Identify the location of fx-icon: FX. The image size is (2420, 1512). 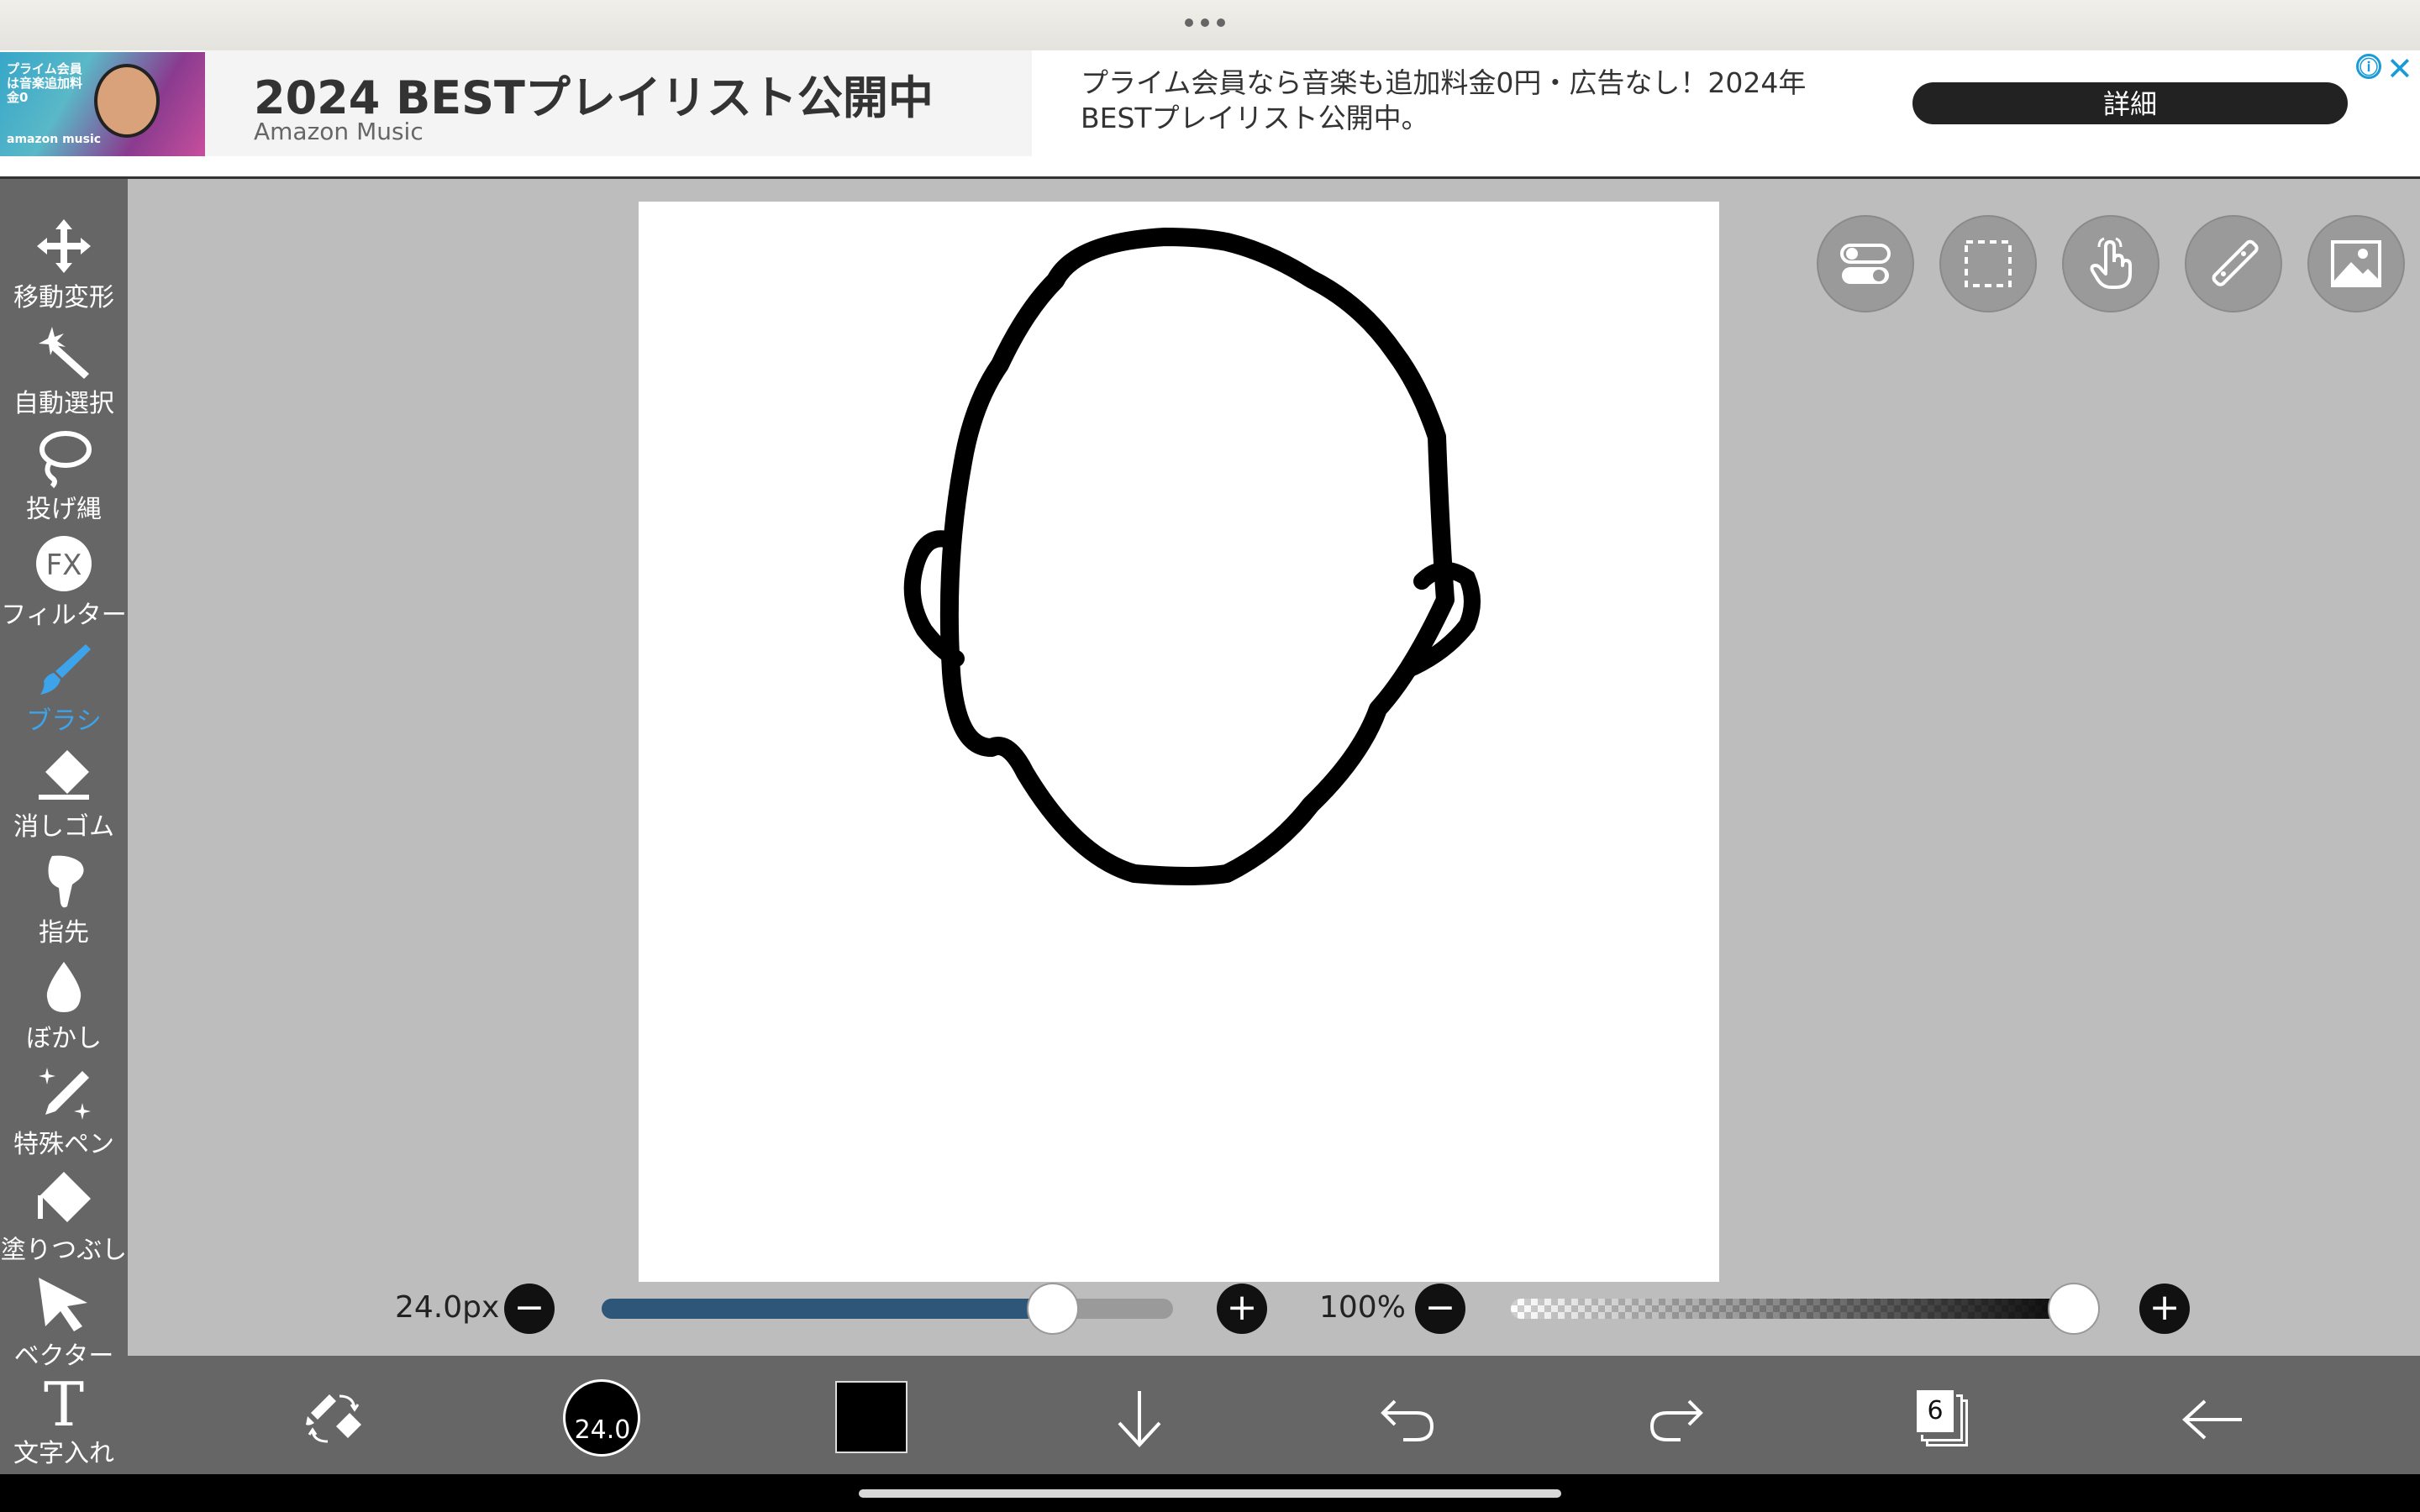
(64, 563).